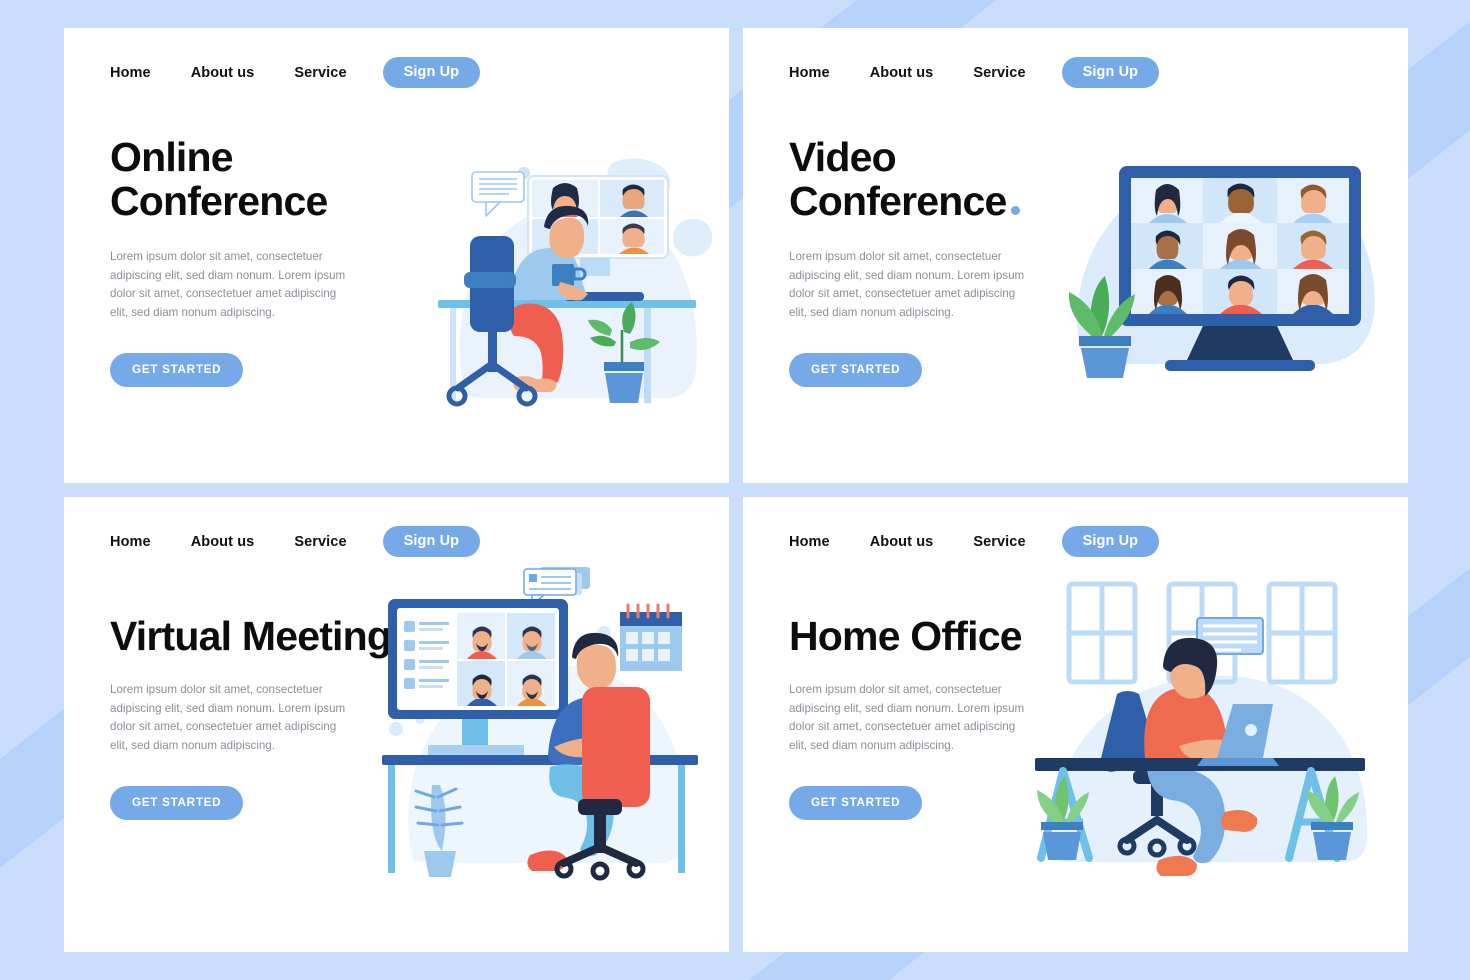 This screenshot has height=980, width=1470. I want to click on illustration-woman-laptop-home-desk, so click(1206, 737).